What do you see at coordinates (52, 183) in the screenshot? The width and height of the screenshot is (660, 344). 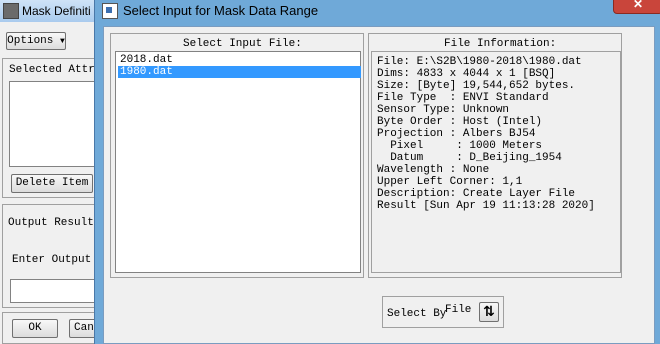 I see `delete-item-button: Delete Item` at bounding box center [52, 183].